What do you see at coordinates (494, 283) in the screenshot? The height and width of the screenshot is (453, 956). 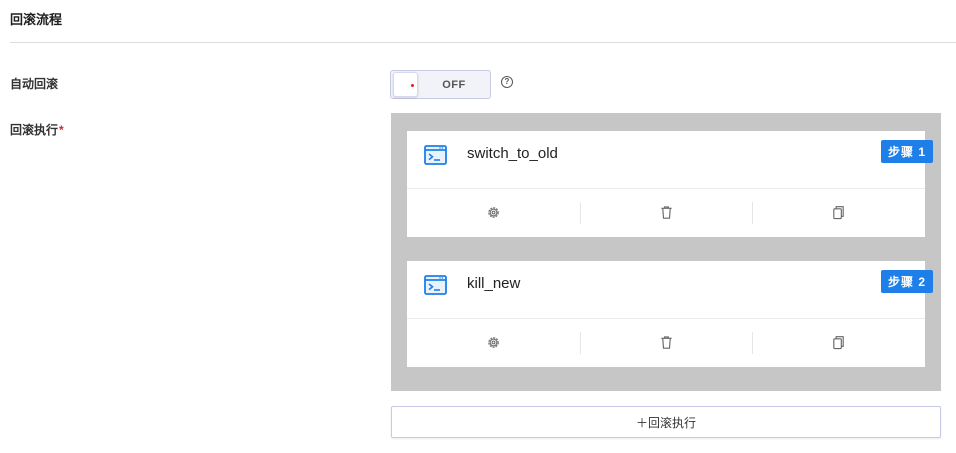 I see `step-name: kill_new` at bounding box center [494, 283].